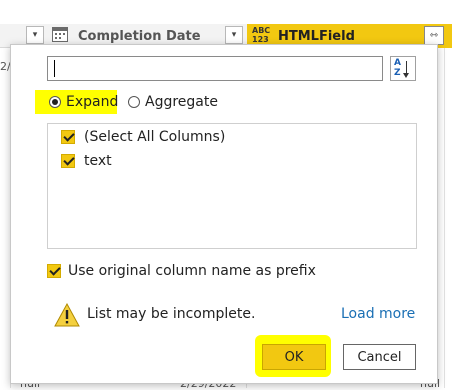 The width and height of the screenshot is (452, 390). I want to click on prefix-label: Use original column name as prefix, so click(192, 271).